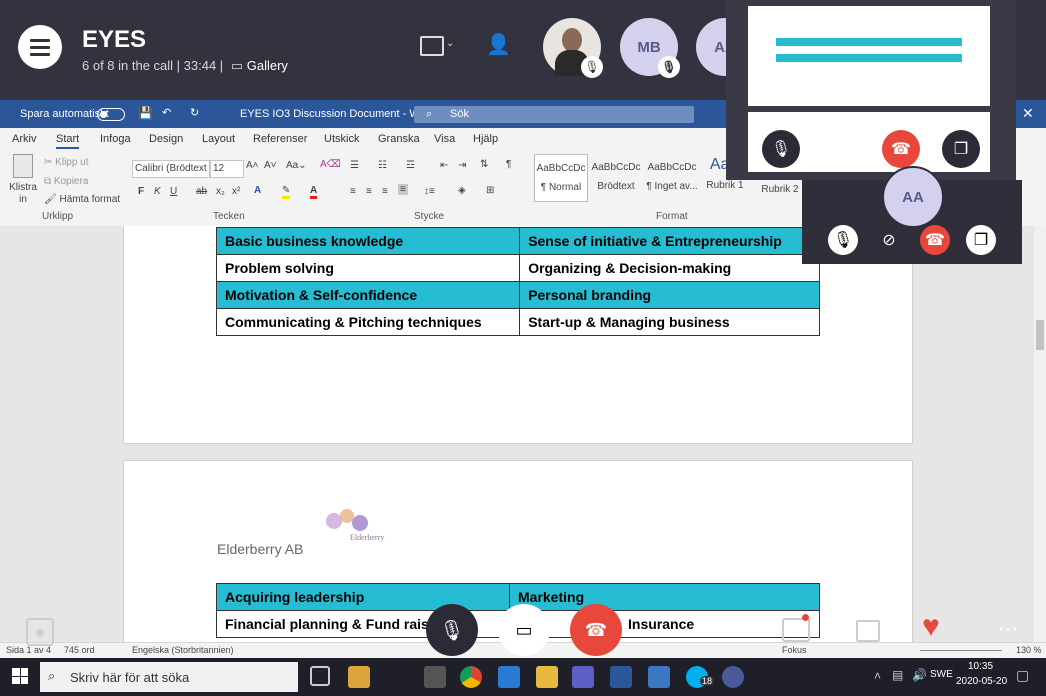  I want to click on tab-start: Start, so click(68, 141).